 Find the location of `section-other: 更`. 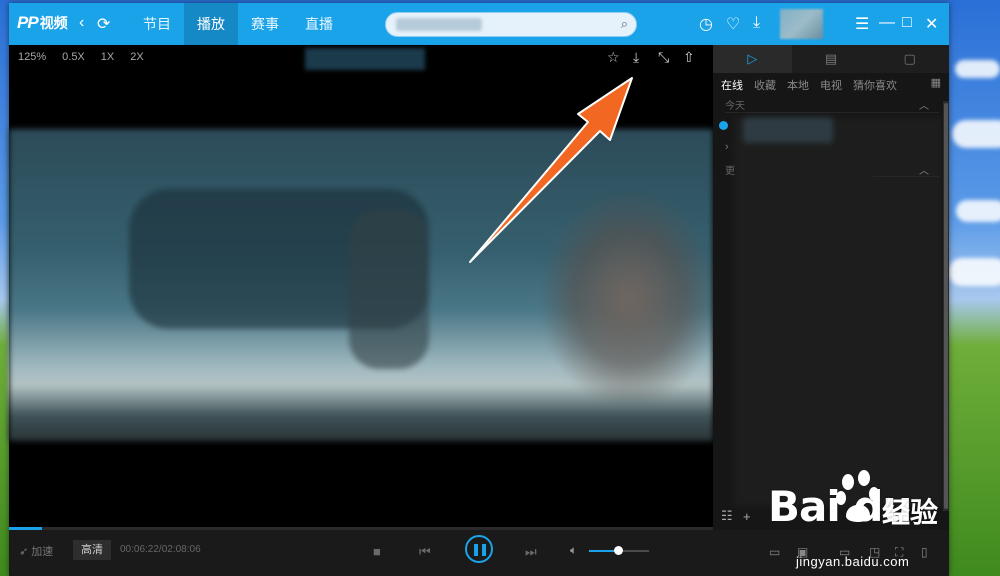

section-other: 更 is located at coordinates (730, 171).